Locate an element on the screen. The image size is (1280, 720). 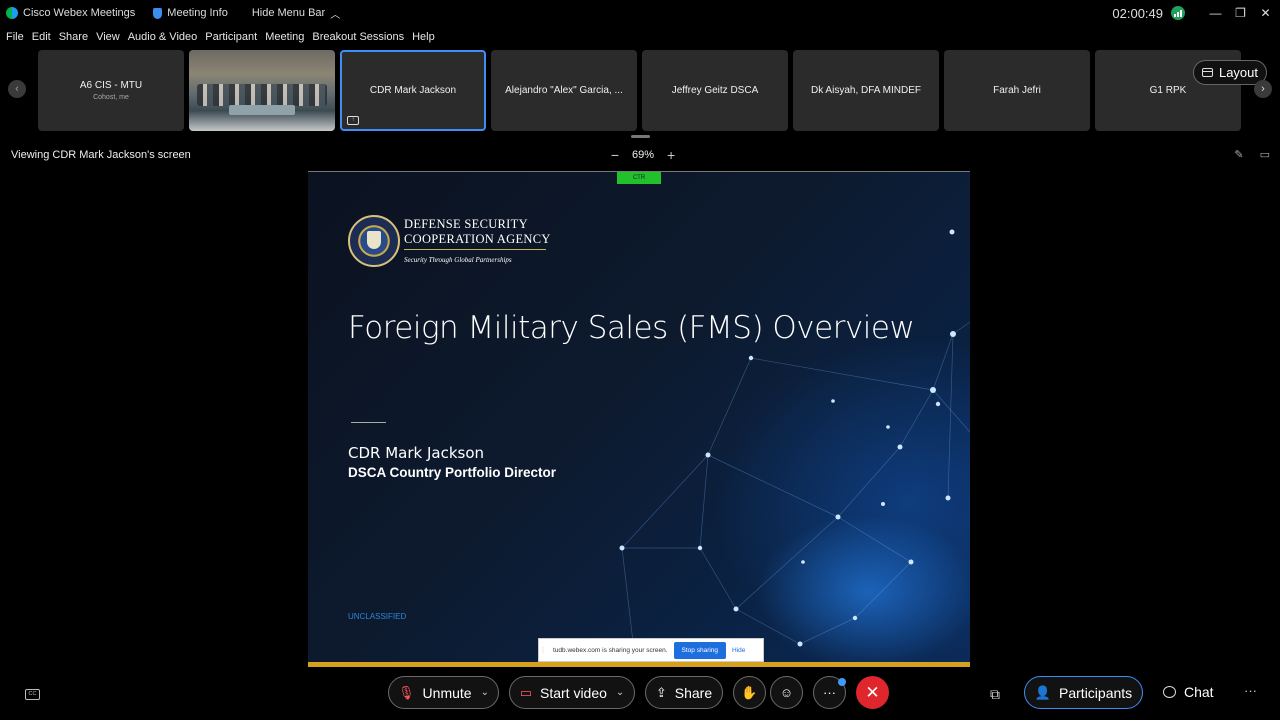
slide-divider is located at coordinates (368, 422).